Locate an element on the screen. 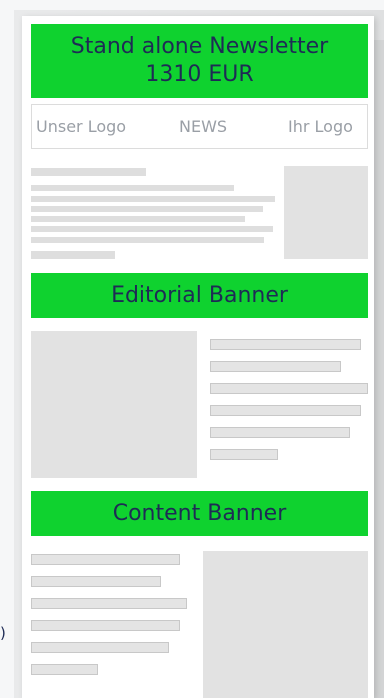 The image size is (384, 698). content-banner: Content Banner is located at coordinates (199, 513).